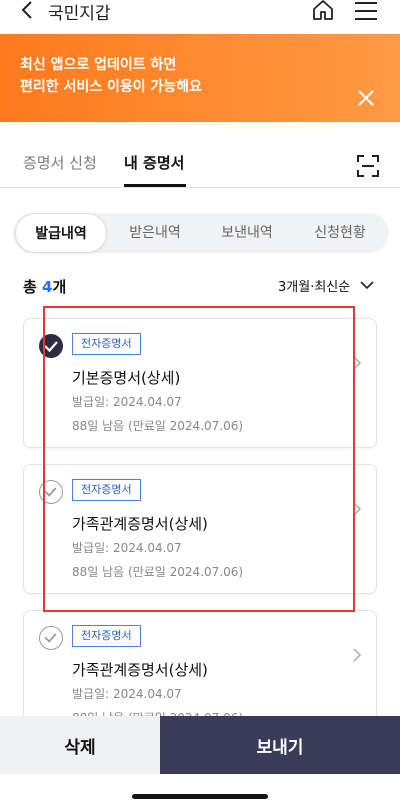  What do you see at coordinates (47, 287) in the screenshot?
I see `count-number: 4` at bounding box center [47, 287].